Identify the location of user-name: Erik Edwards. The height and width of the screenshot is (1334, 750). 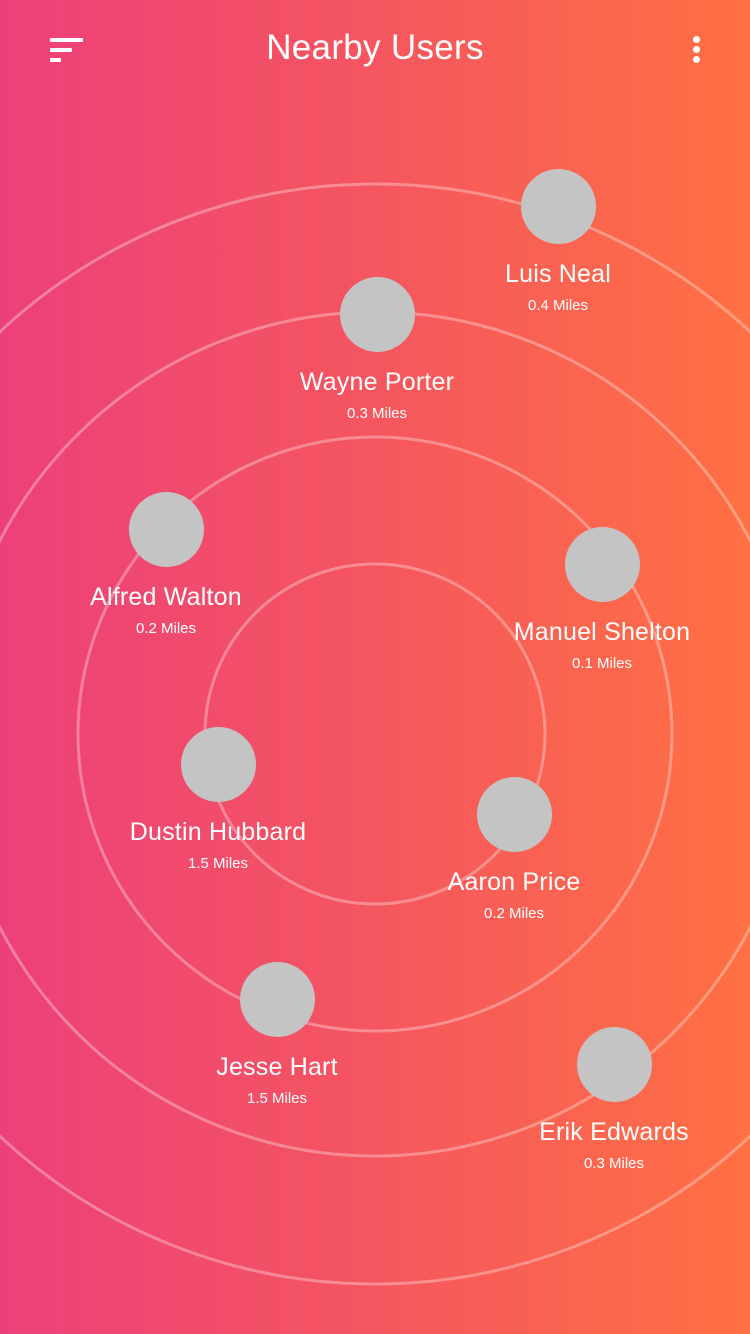
(614, 1132).